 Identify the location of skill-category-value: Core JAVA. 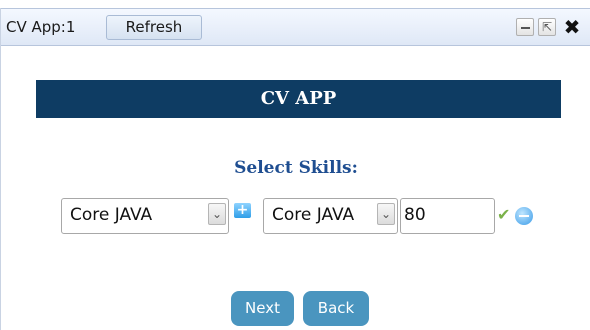
(111, 215).